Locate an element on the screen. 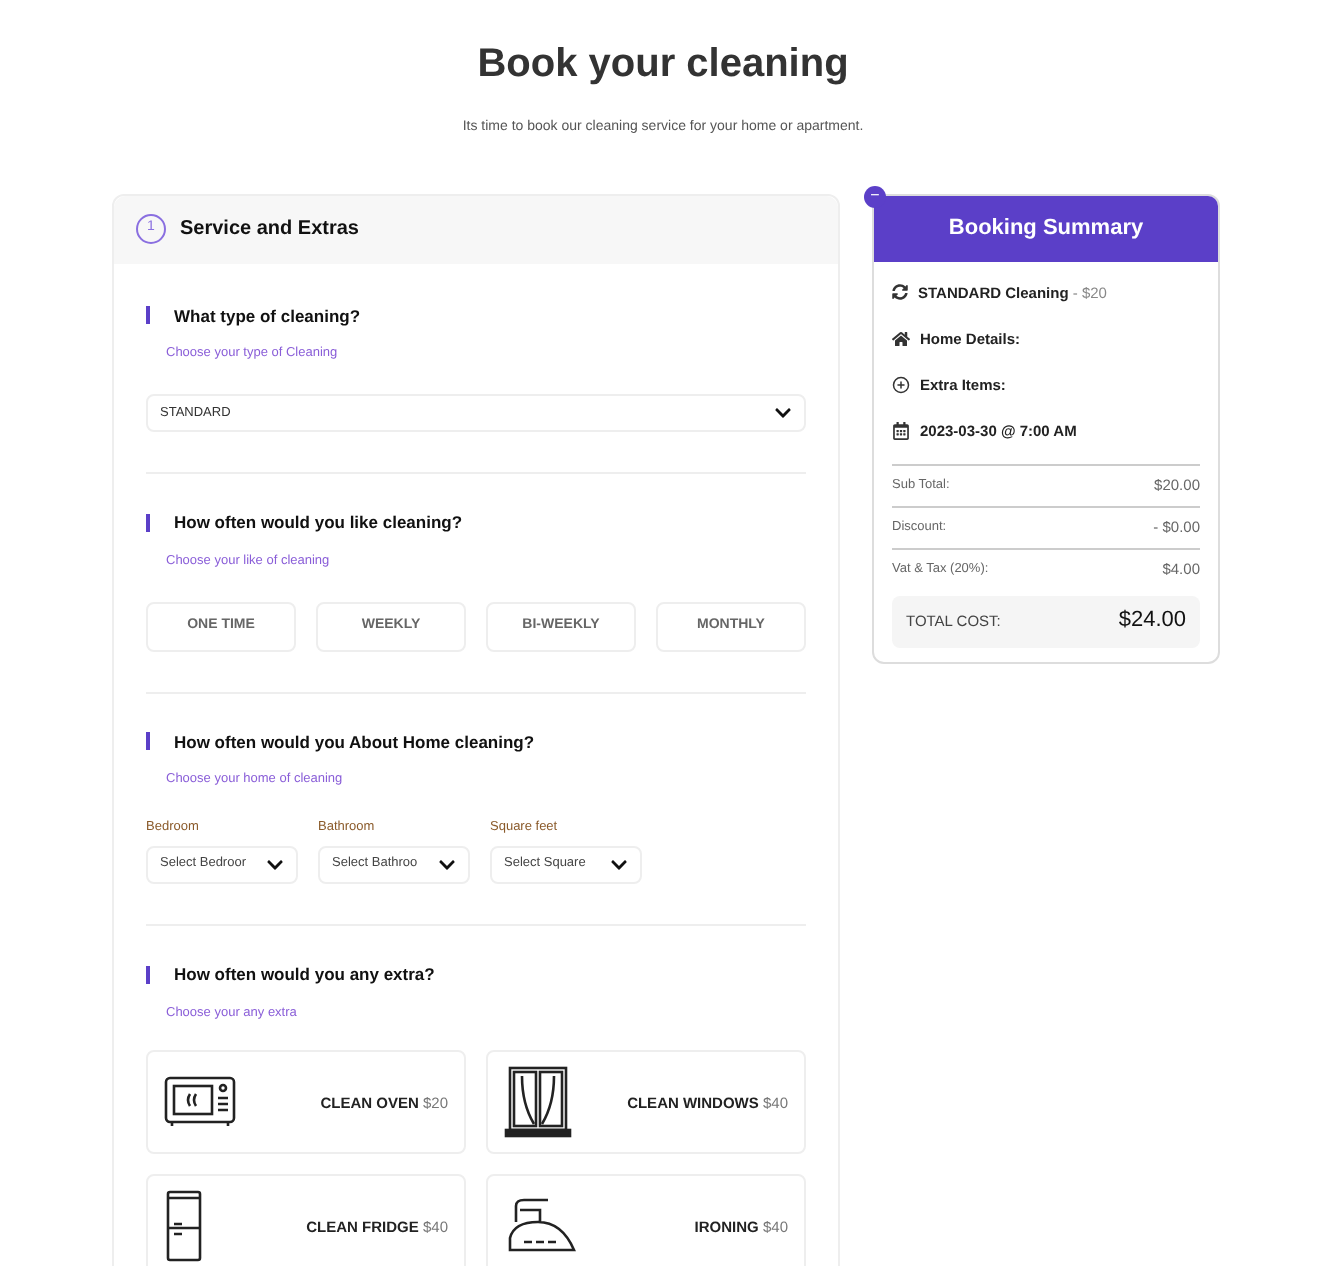 This screenshot has width=1326, height=1266. summary-title: Booking Summary is located at coordinates (1046, 228).